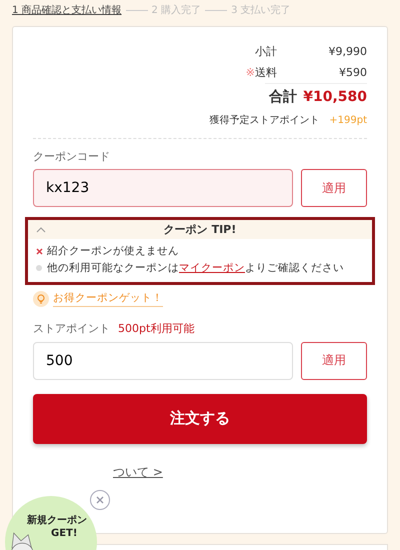  I want to click on summary-label: ※送料, so click(261, 73).